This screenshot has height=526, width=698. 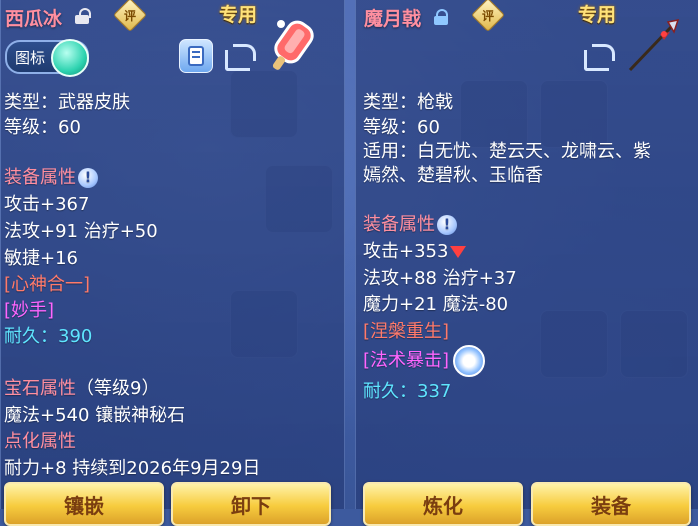 What do you see at coordinates (30, 58) in the screenshot?
I see `icon-toggle-label: 图标` at bounding box center [30, 58].